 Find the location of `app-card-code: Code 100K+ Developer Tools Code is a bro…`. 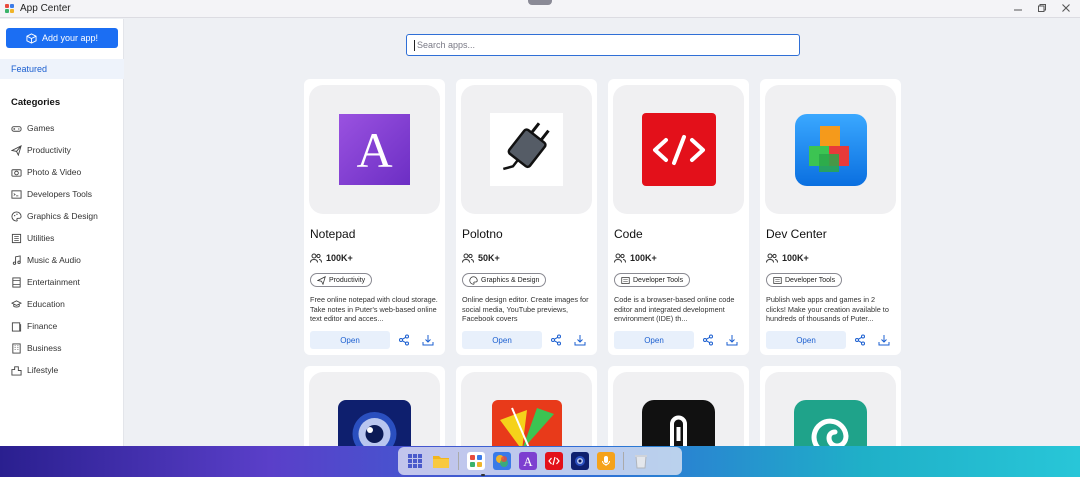

app-card-code: Code 100K+ Developer Tools Code is a bro… is located at coordinates (678, 217).